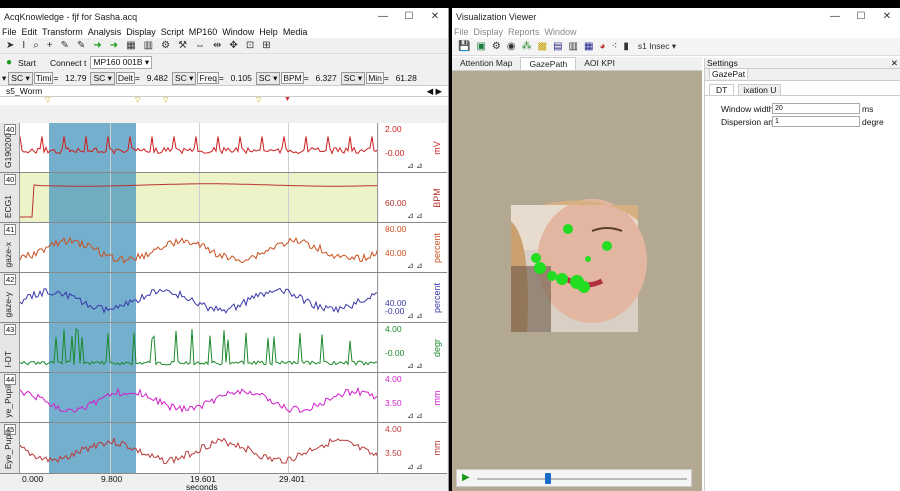  What do you see at coordinates (404, 397) in the screenshot?
I see `channel-scale: 4.00 3.50 ⊿ ⊿` at bounding box center [404, 397].